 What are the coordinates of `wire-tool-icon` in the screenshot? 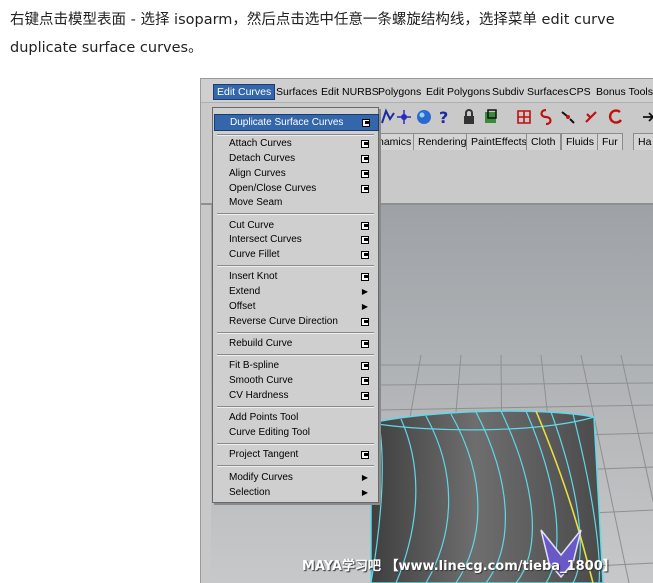 It's located at (592, 117).